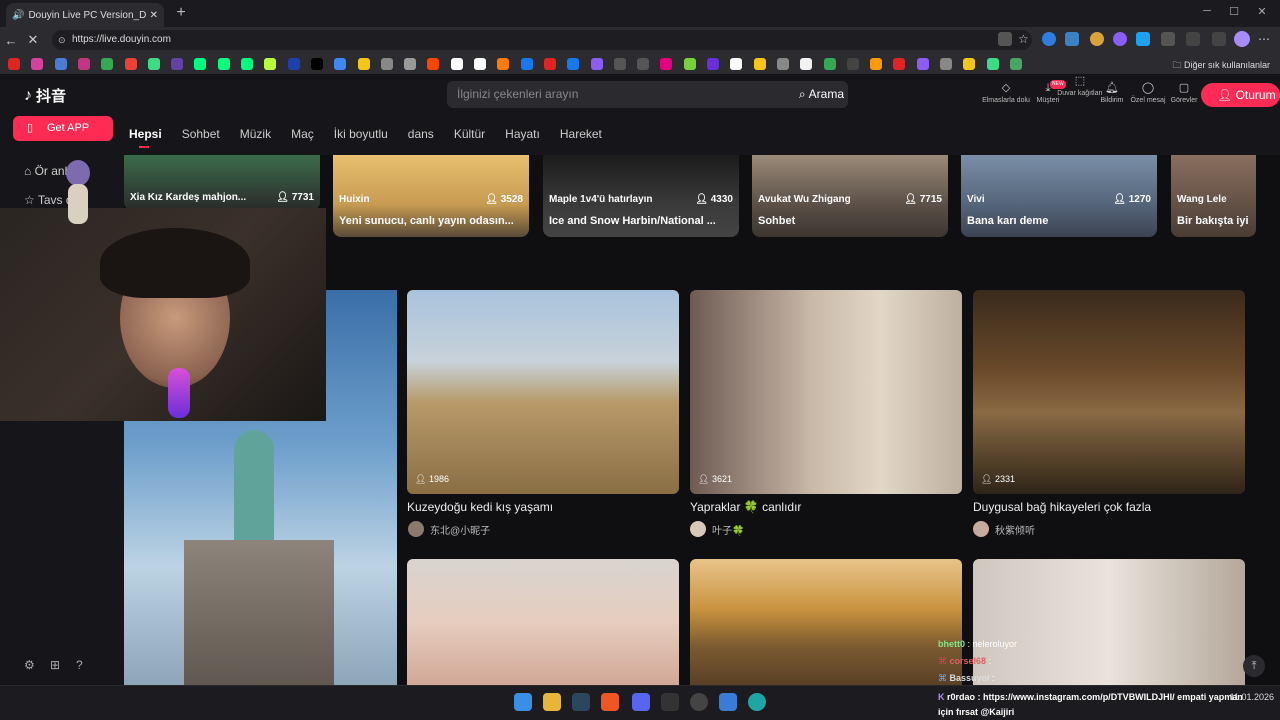 Image resolution: width=1280 pixels, height=720 pixels. I want to click on live-card-thumbnail: 👤︎ 3621, so click(826, 392).